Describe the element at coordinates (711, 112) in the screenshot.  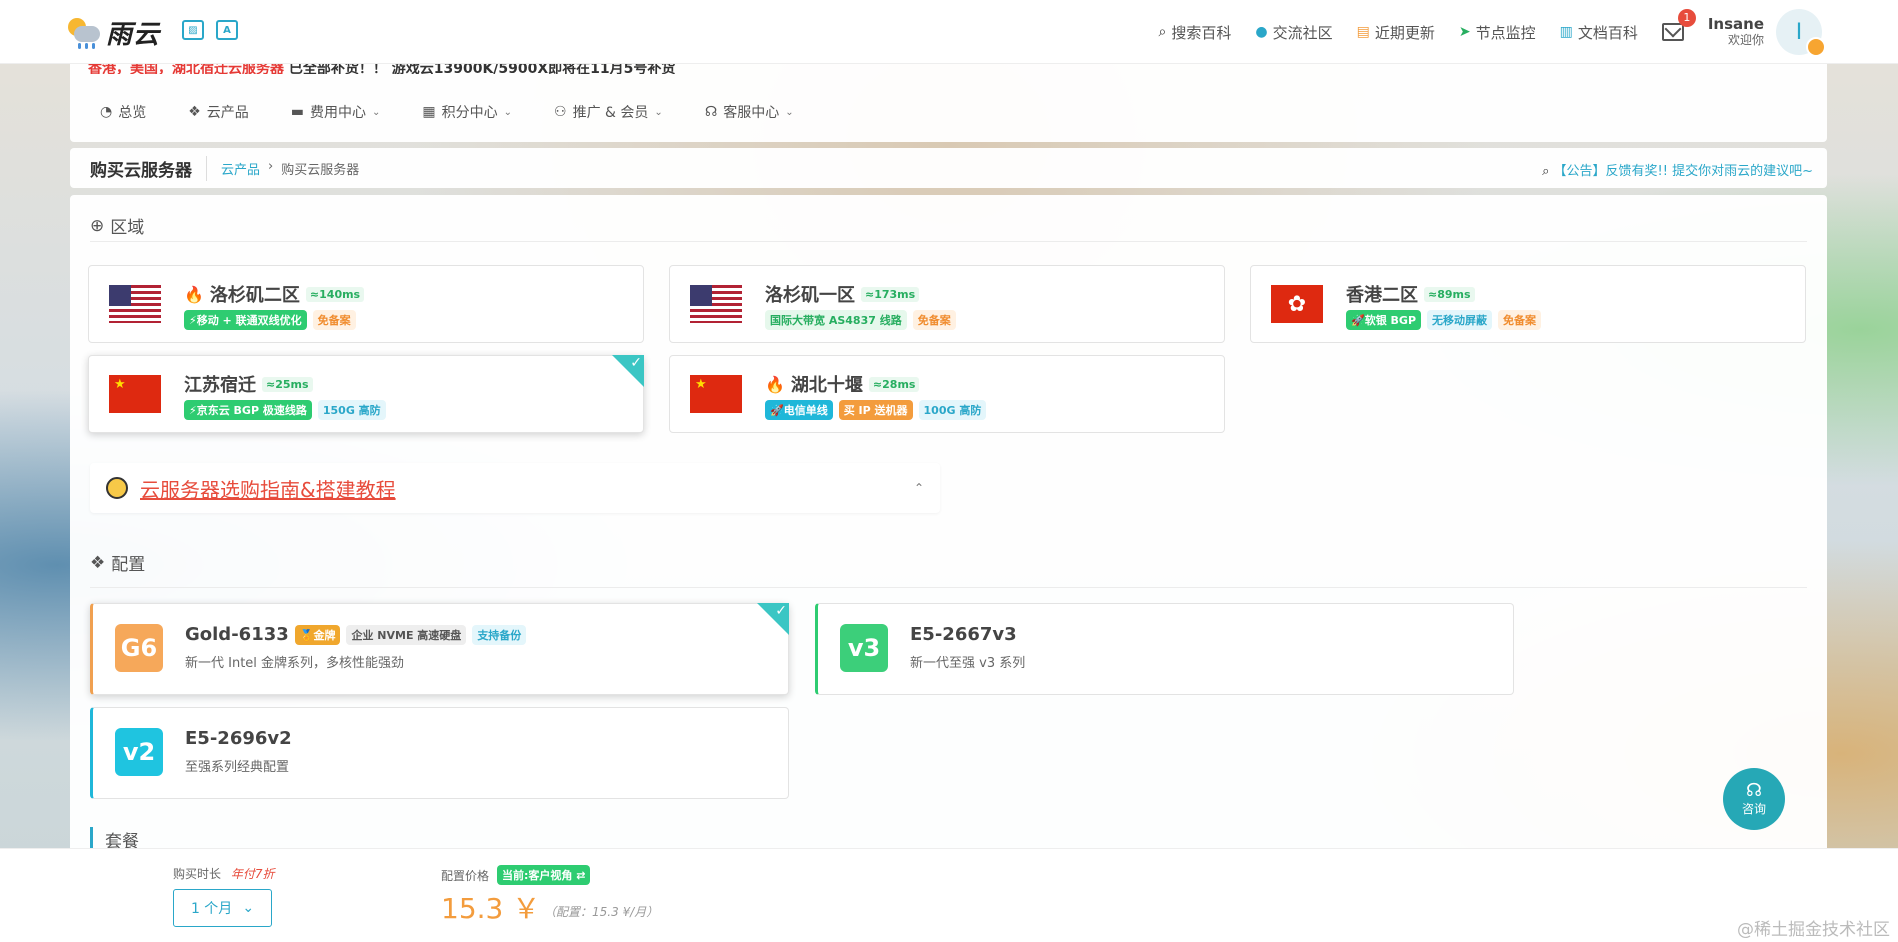
I see `headset-icon: ☊` at that location.